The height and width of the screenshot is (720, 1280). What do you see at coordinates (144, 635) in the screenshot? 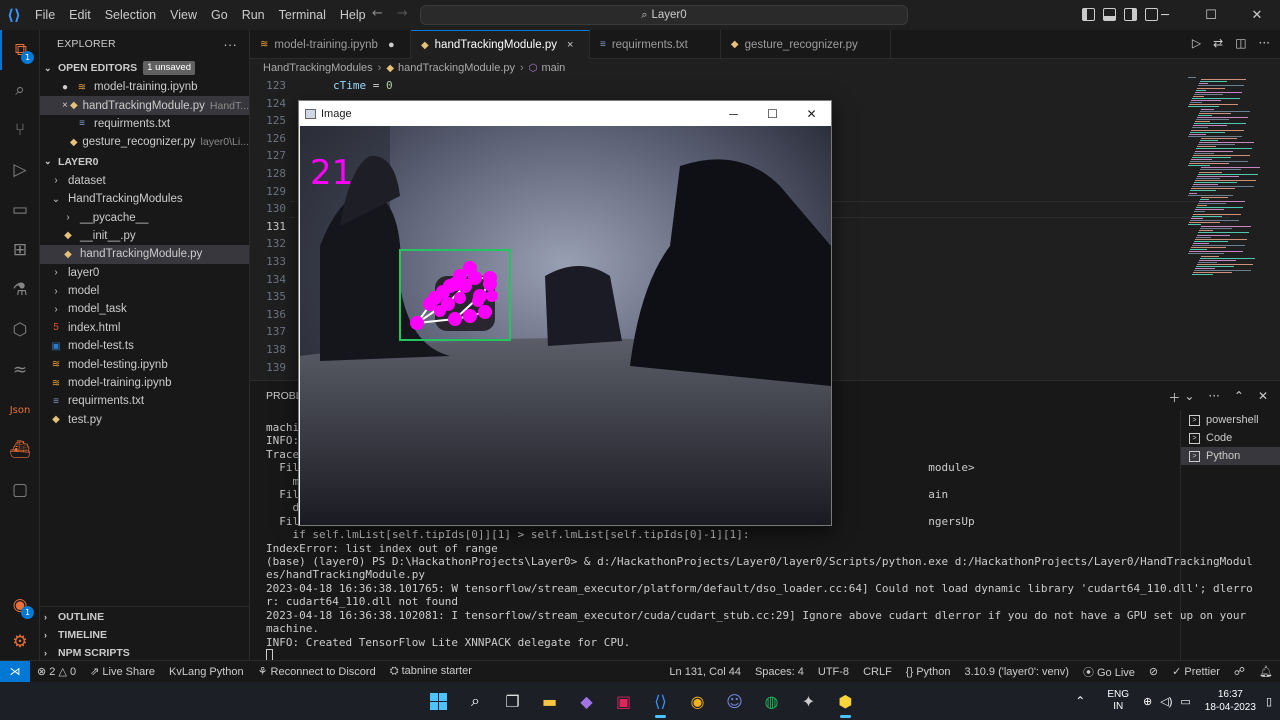
I see `timeline-section: › TIMELINE` at bounding box center [144, 635].